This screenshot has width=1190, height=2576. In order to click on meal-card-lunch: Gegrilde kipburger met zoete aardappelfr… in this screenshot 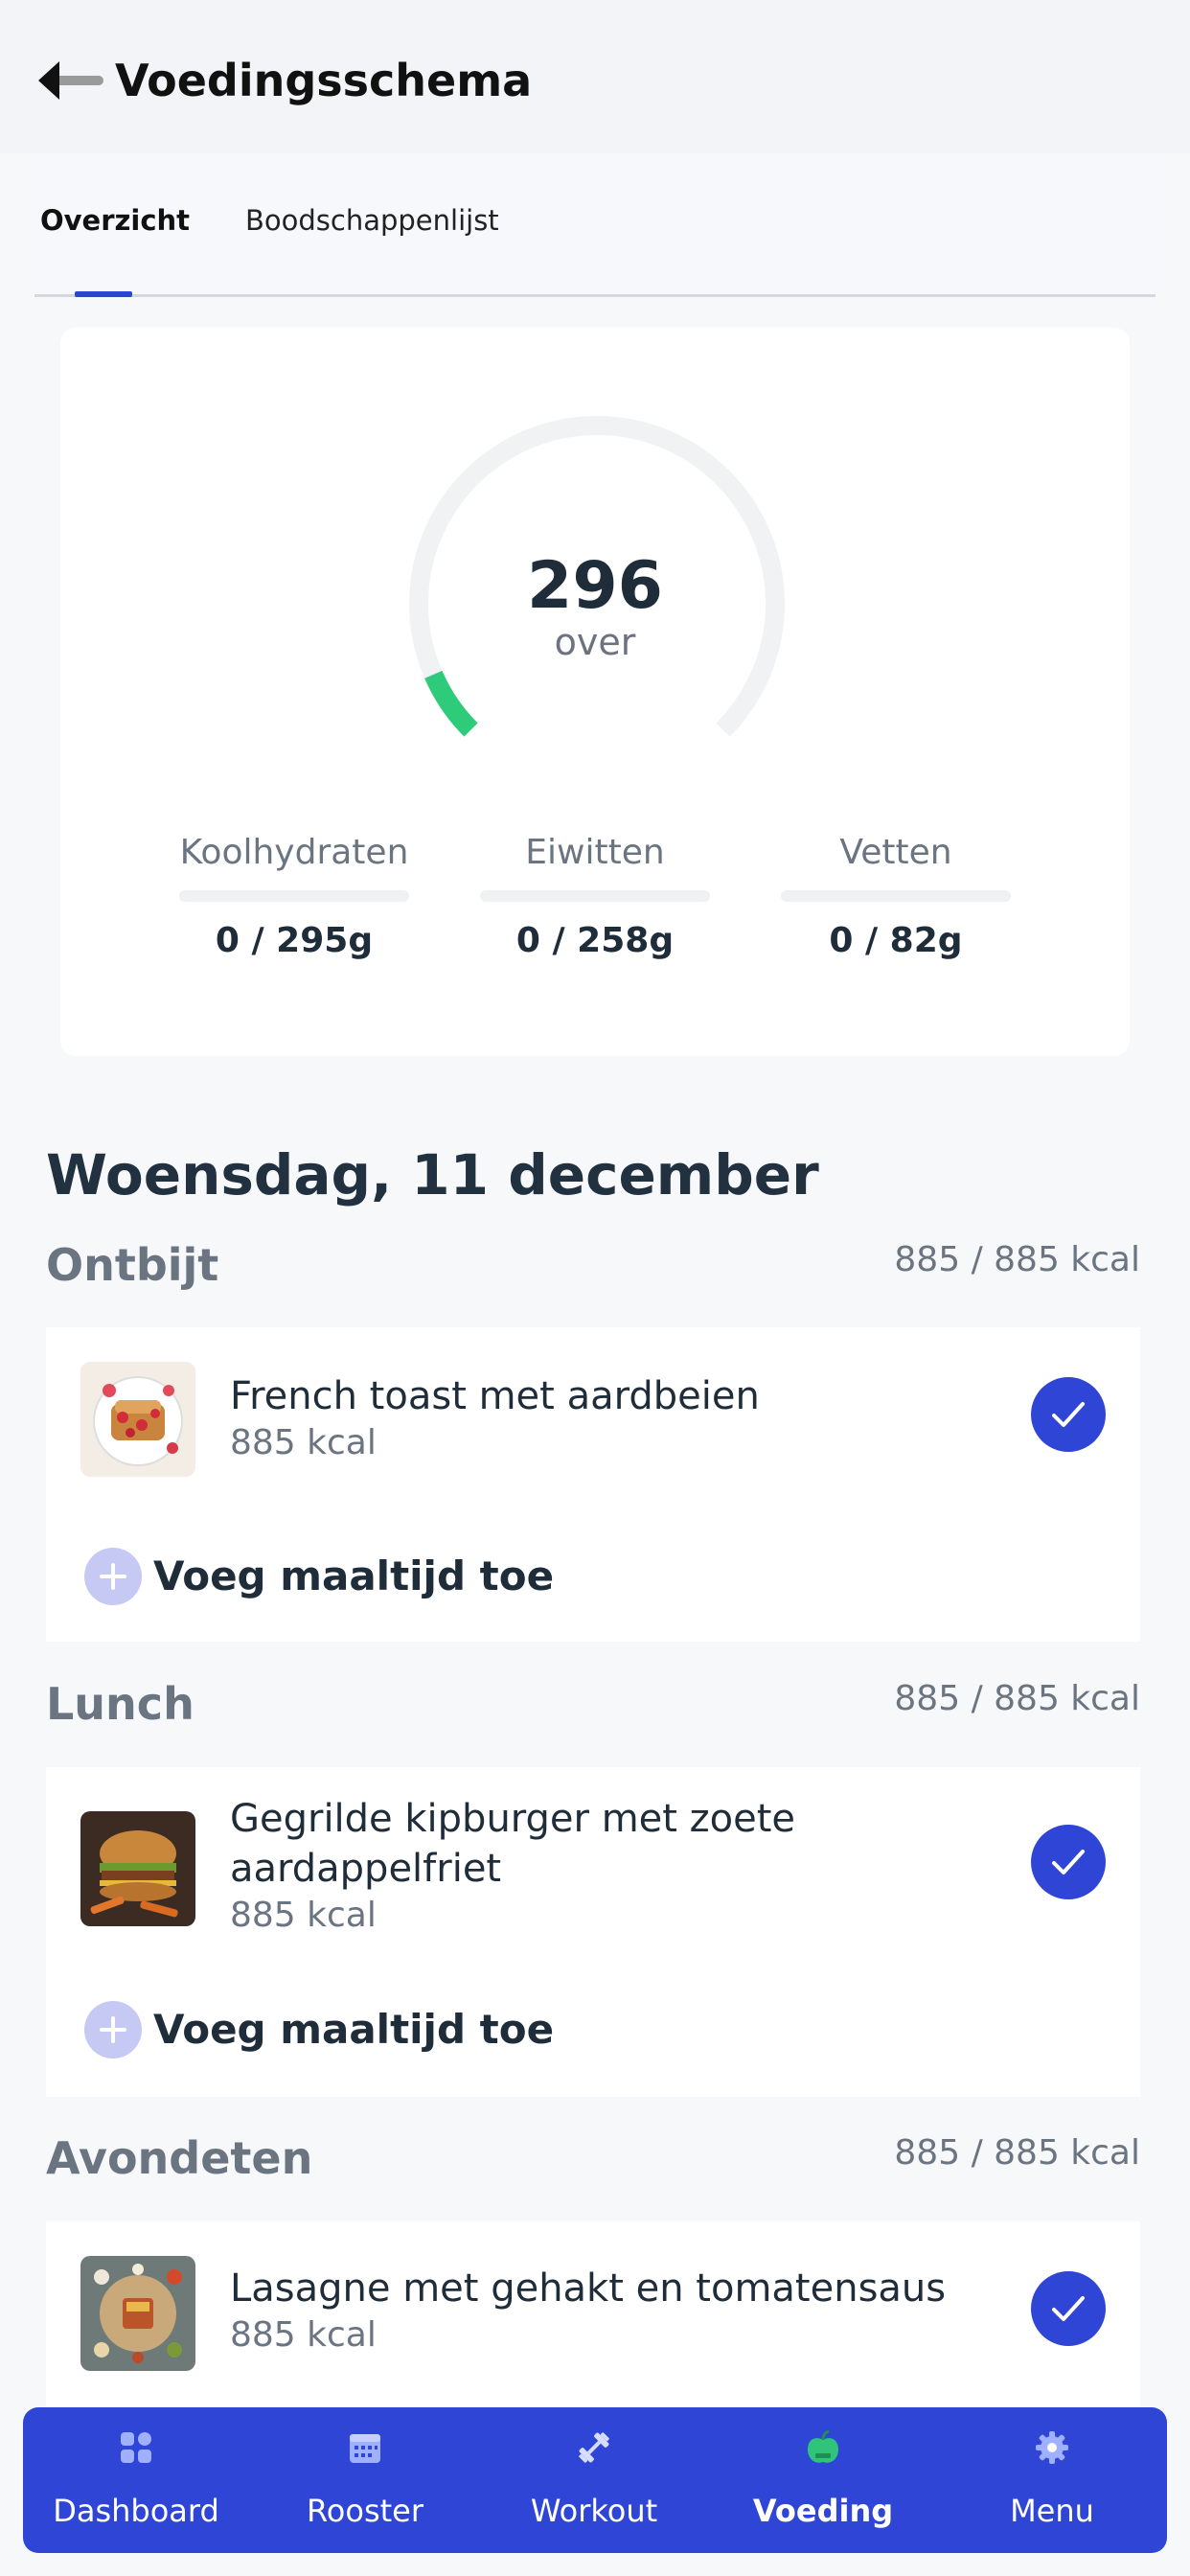, I will do `click(593, 1932)`.